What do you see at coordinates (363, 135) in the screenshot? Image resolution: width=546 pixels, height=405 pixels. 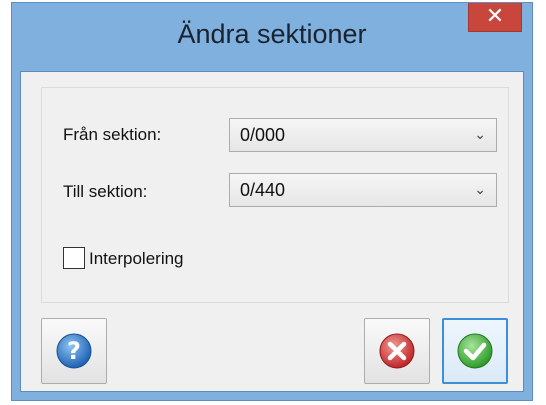 I see `from-section-select: 0/000 ⌄` at bounding box center [363, 135].